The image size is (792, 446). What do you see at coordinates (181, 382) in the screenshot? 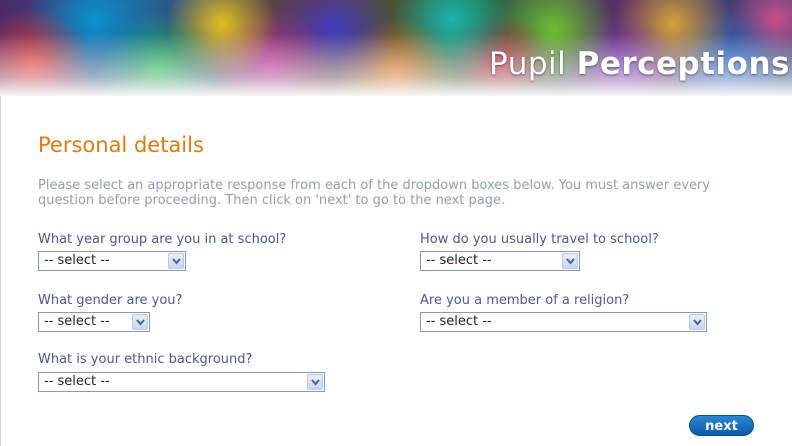
I see `ethnic-select: -- select --` at bounding box center [181, 382].